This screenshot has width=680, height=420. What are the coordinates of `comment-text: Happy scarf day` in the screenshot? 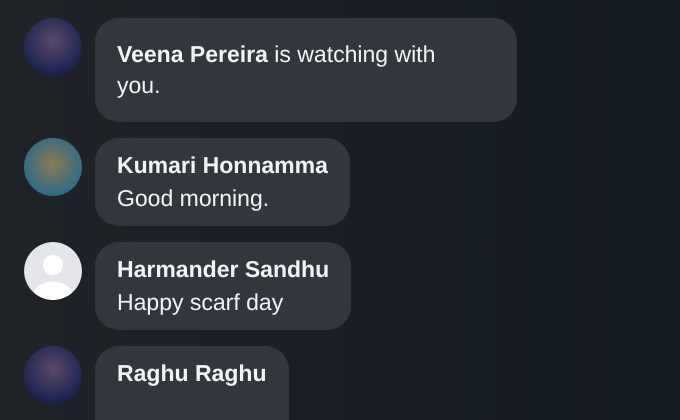 It's located at (200, 302).